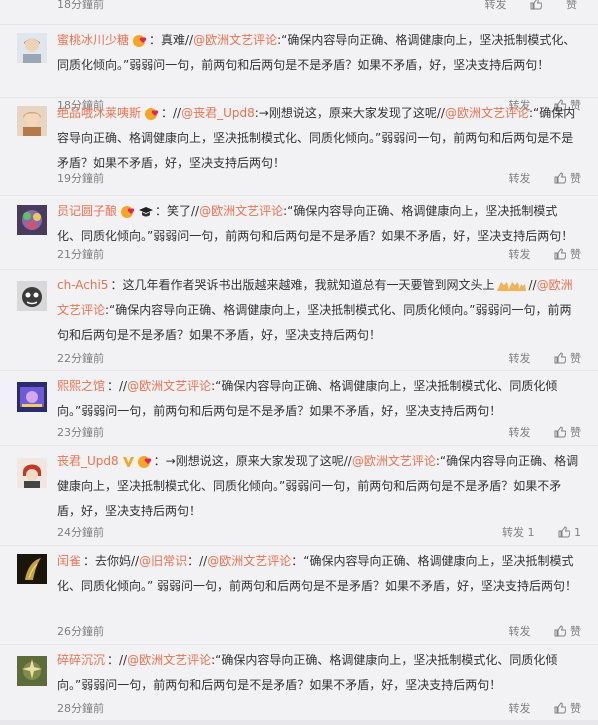 The image size is (598, 725). I want to click on comment-username: 碎碎沉沉, so click(81, 660).